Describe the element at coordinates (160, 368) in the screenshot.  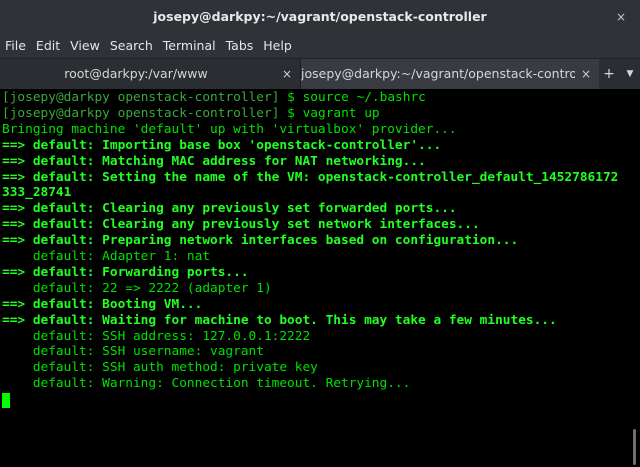
I see `output-line: default: SSH auth method: private key` at that location.